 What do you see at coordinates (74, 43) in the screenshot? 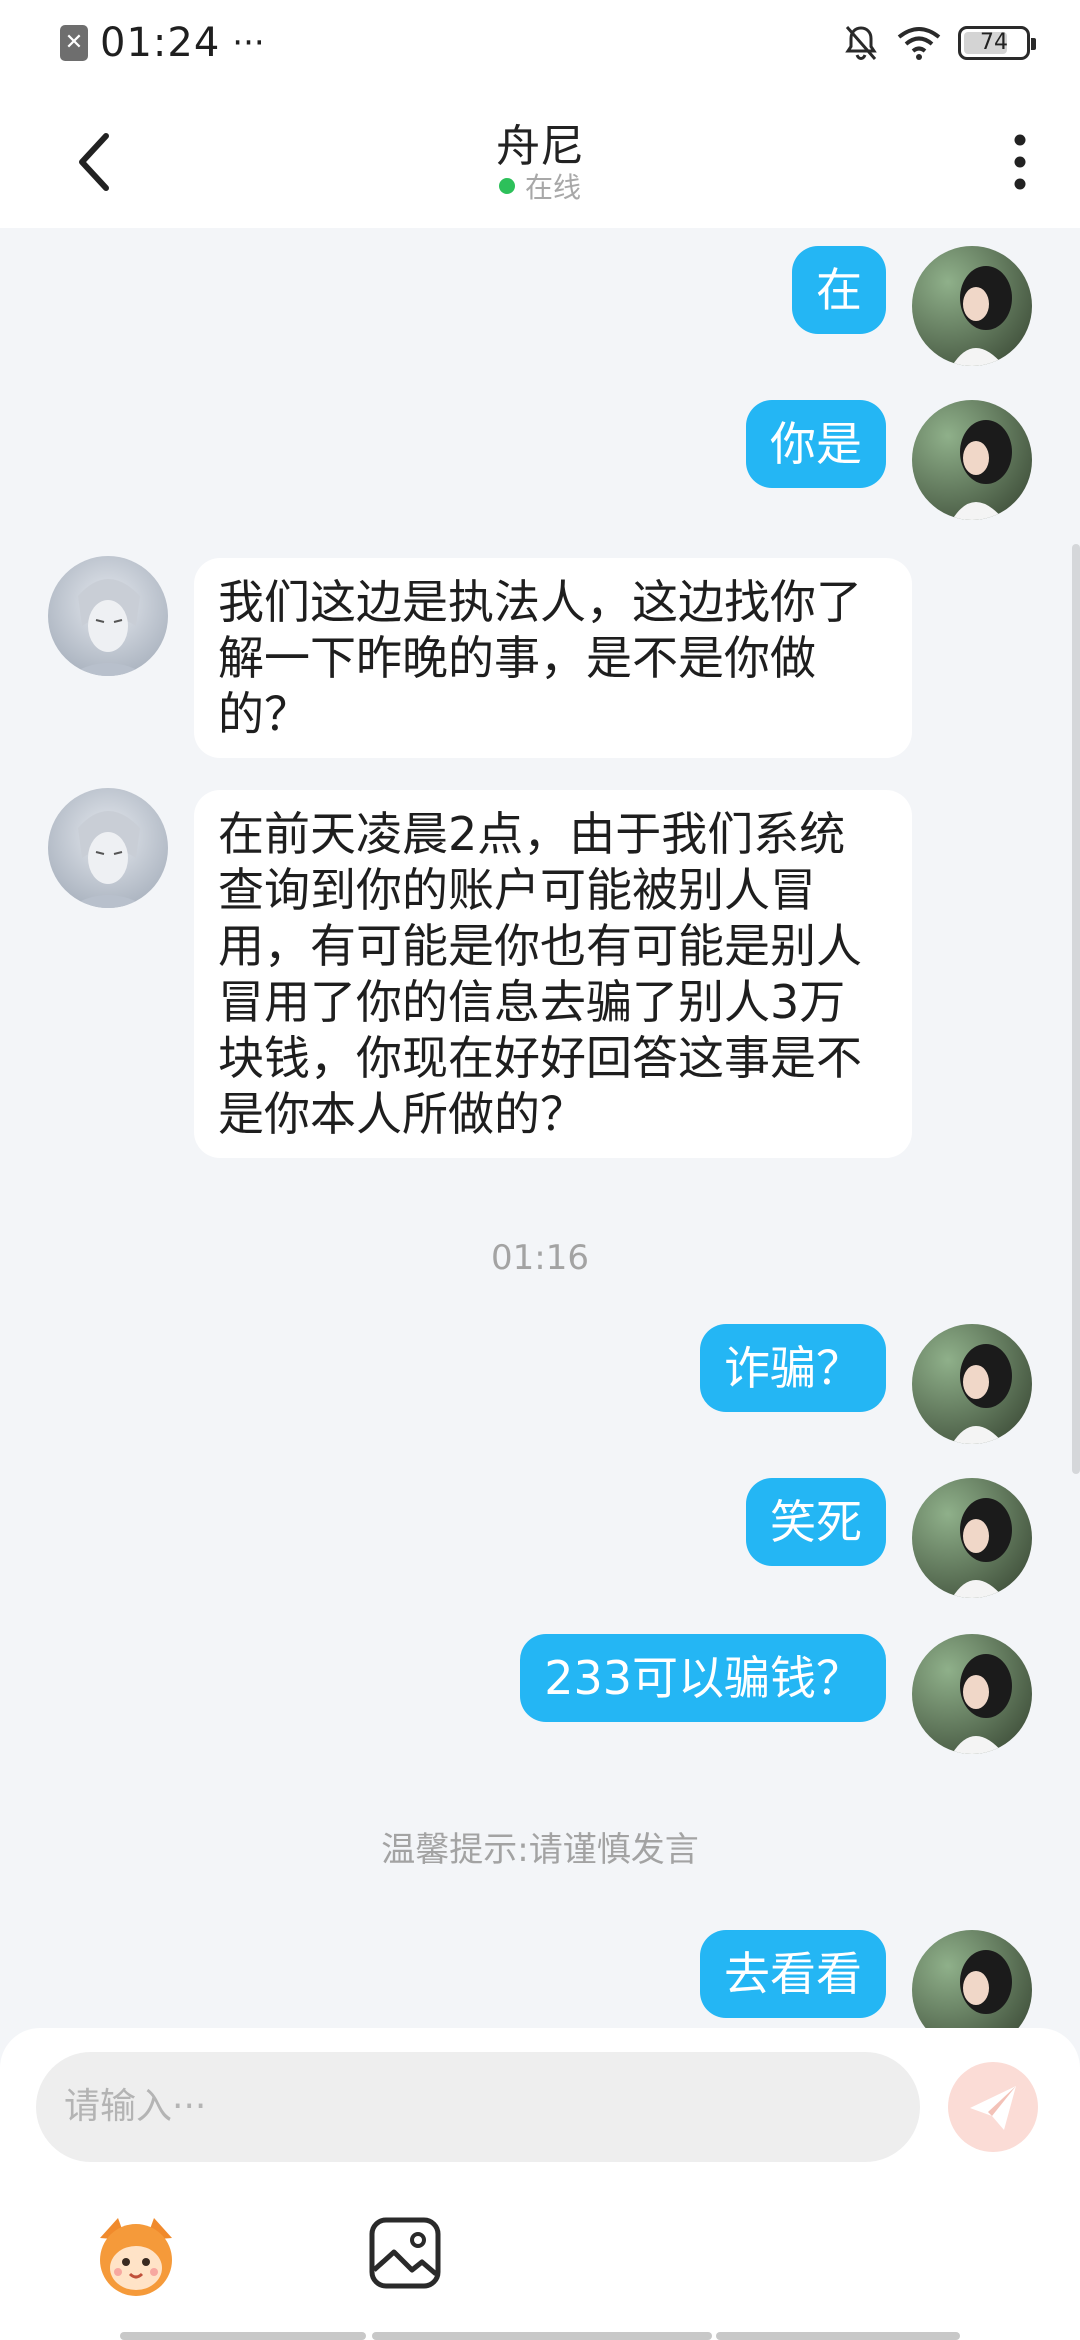
I see `notification-x-icon: ✕` at bounding box center [74, 43].